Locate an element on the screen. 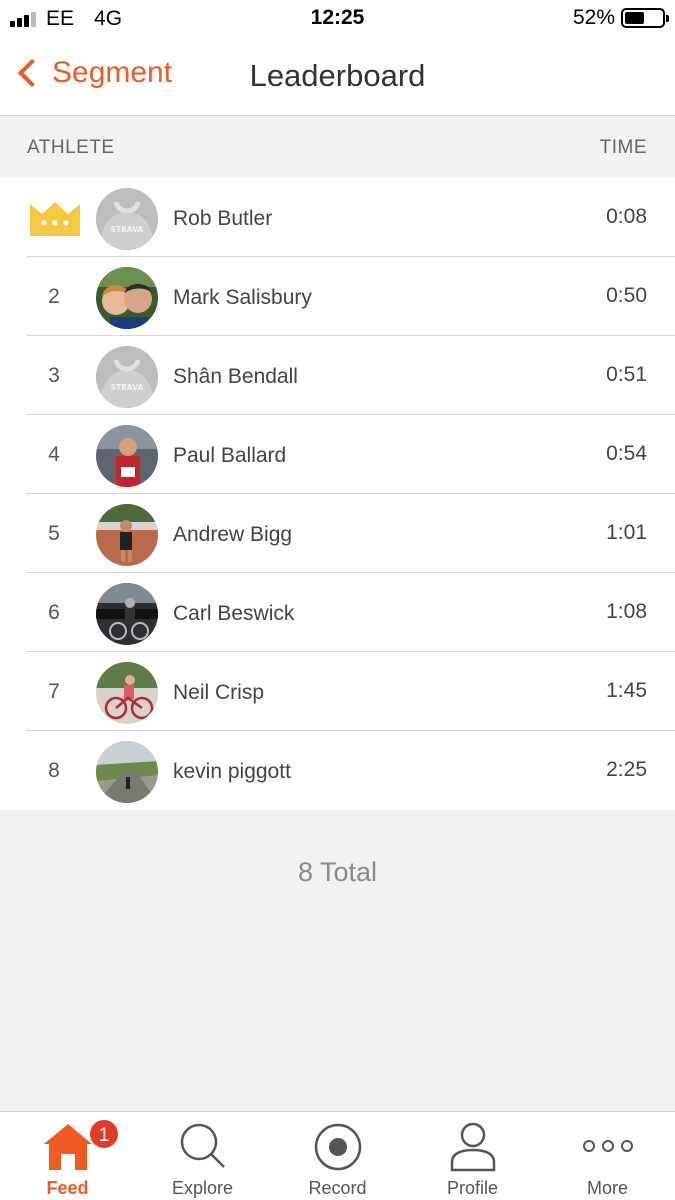  rank-number: 3 is located at coordinates (54, 375).